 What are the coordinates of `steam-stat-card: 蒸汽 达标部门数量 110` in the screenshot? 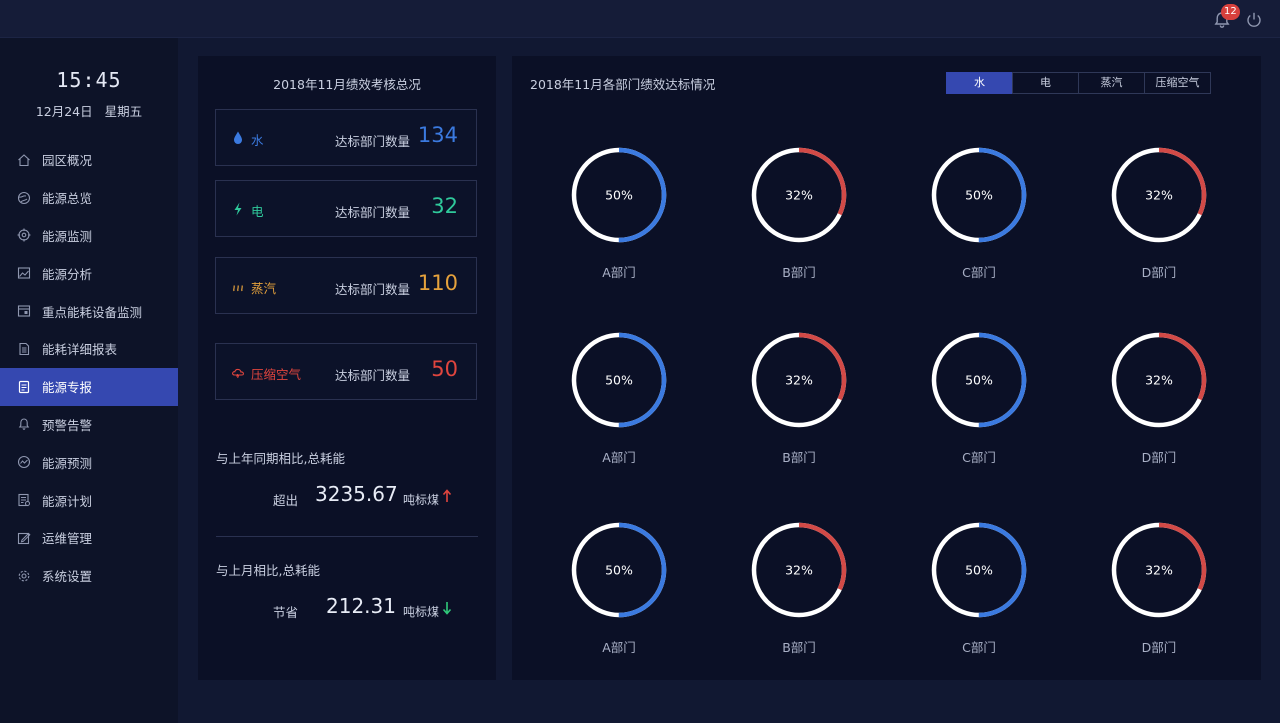 It's located at (346, 285).